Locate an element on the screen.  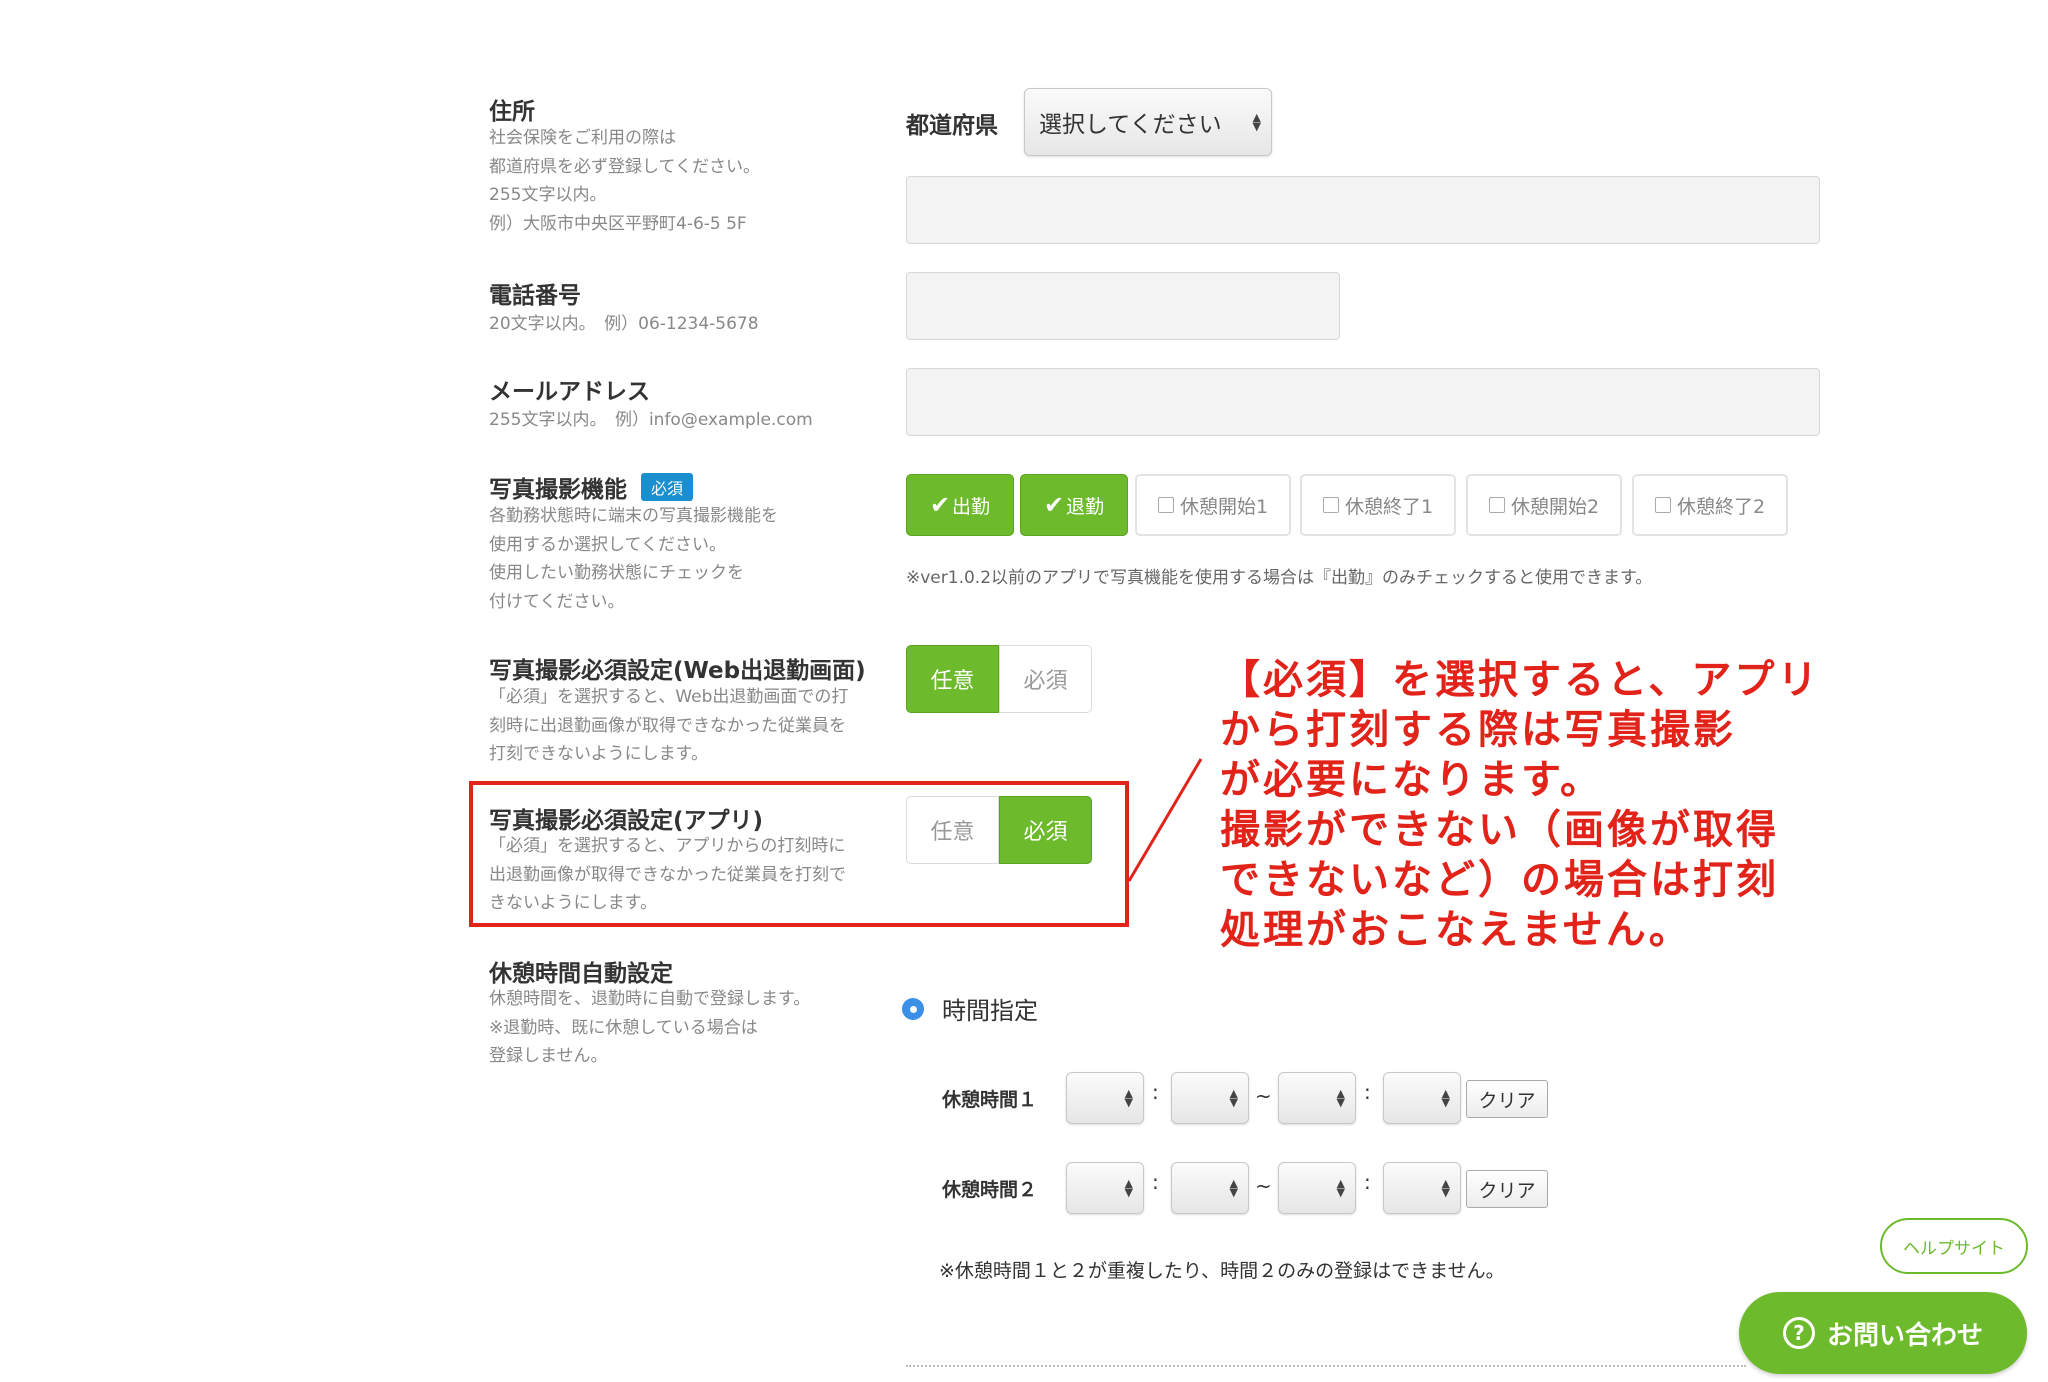
break-1-colon: : is located at coordinates (1155, 1092).